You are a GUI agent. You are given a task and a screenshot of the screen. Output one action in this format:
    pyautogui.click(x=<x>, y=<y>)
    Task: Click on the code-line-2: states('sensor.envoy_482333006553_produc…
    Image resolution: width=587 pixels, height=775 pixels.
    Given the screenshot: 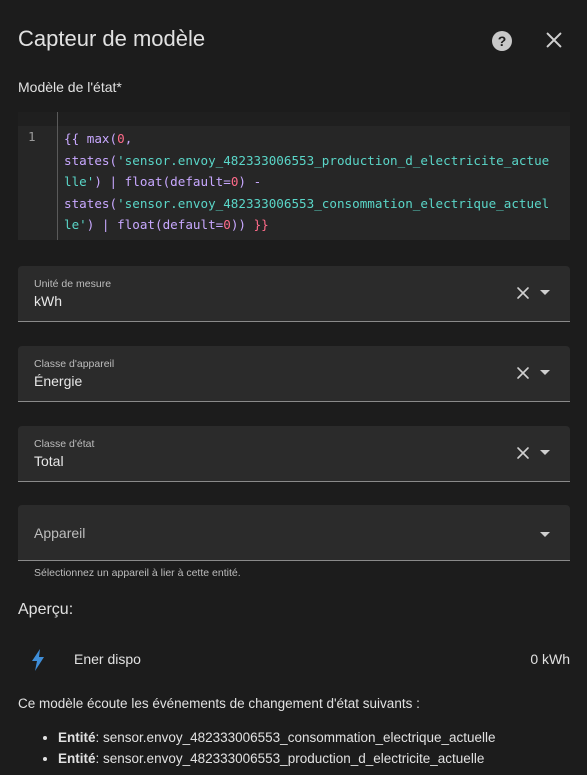 What is the action you would take?
    pyautogui.click(x=307, y=160)
    